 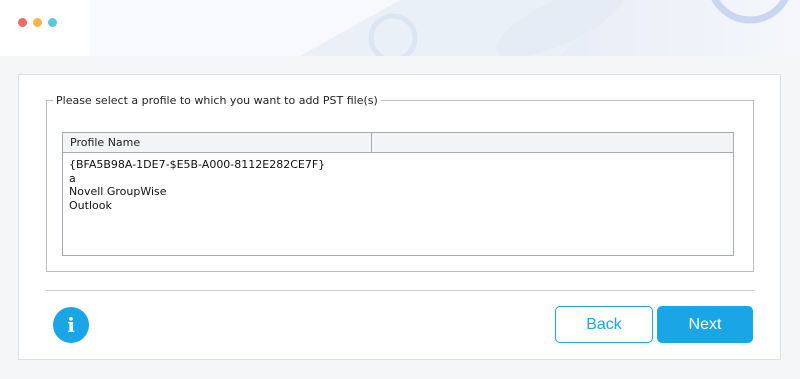 I want to click on list-item: Outlook, so click(x=401, y=206).